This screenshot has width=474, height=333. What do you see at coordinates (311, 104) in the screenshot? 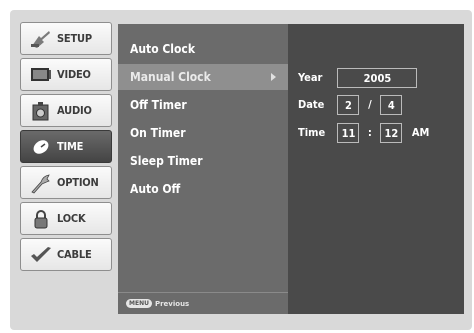
I see `date-label: Date` at bounding box center [311, 104].